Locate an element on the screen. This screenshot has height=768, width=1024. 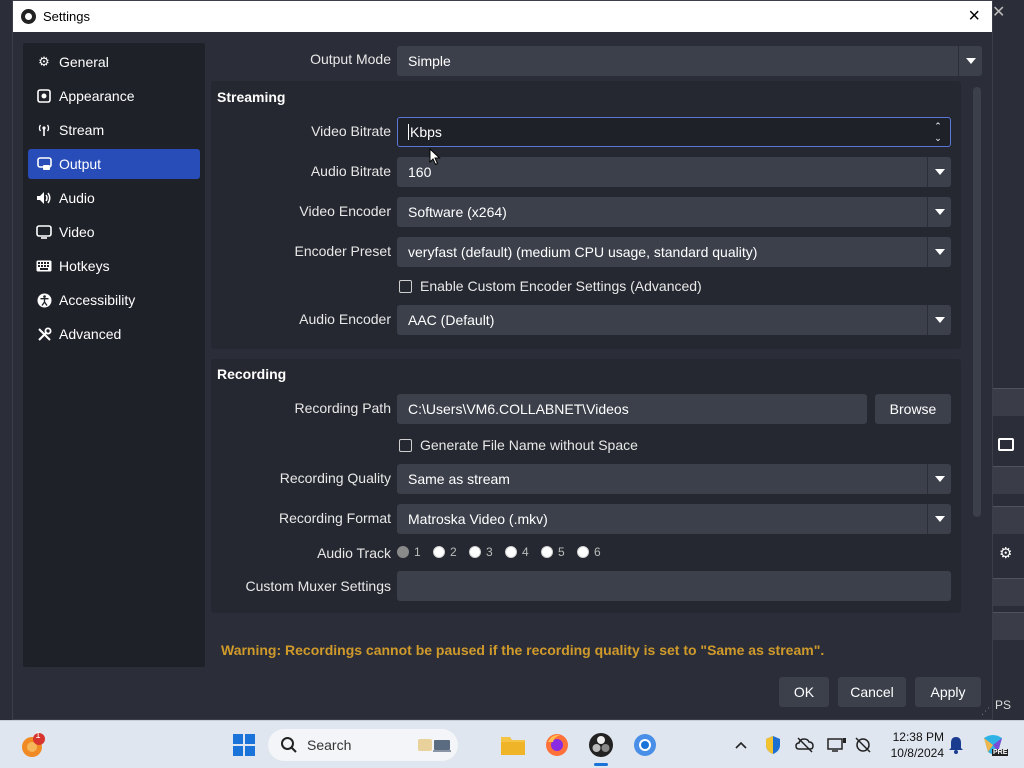
sidebar-item-accessibility: Accessibility is located at coordinates (114, 300).